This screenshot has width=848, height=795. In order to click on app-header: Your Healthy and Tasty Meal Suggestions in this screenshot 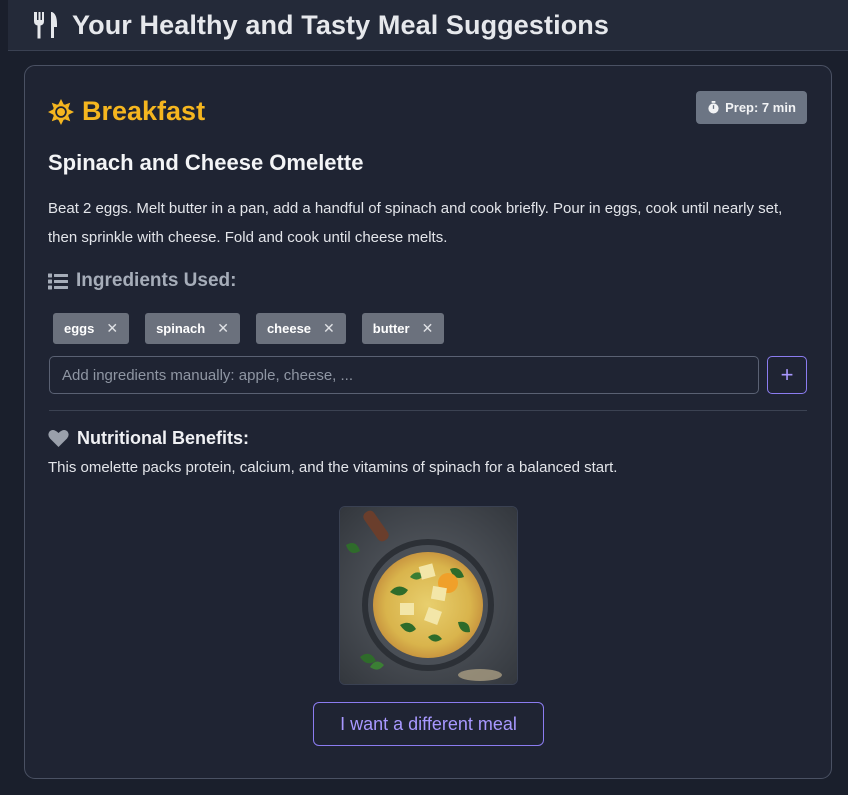, I will do `click(428, 25)`.